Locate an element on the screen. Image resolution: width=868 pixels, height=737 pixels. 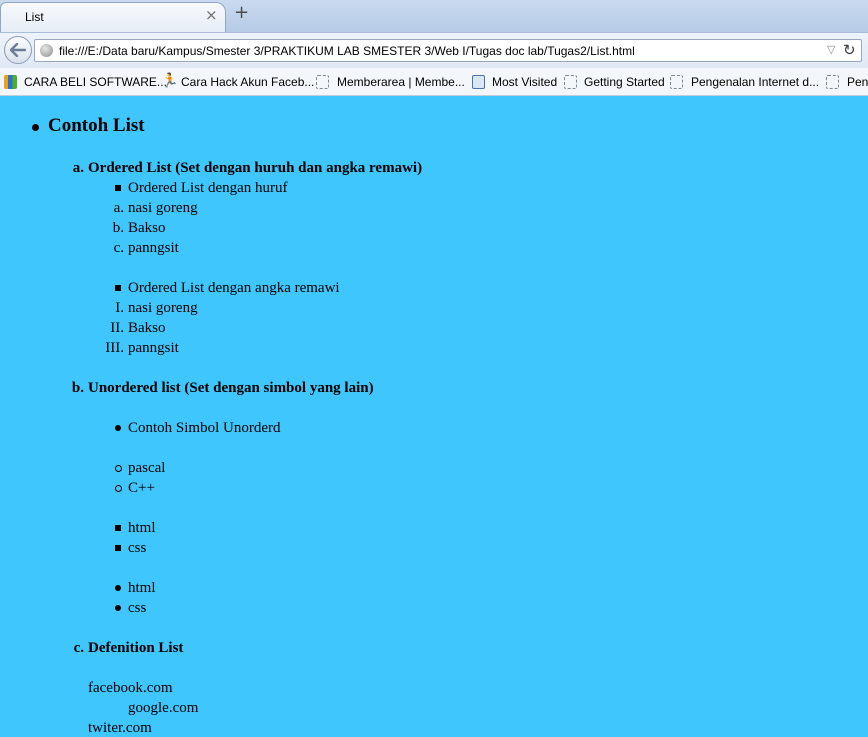
bullet-marker is located at coordinates (35, 127).